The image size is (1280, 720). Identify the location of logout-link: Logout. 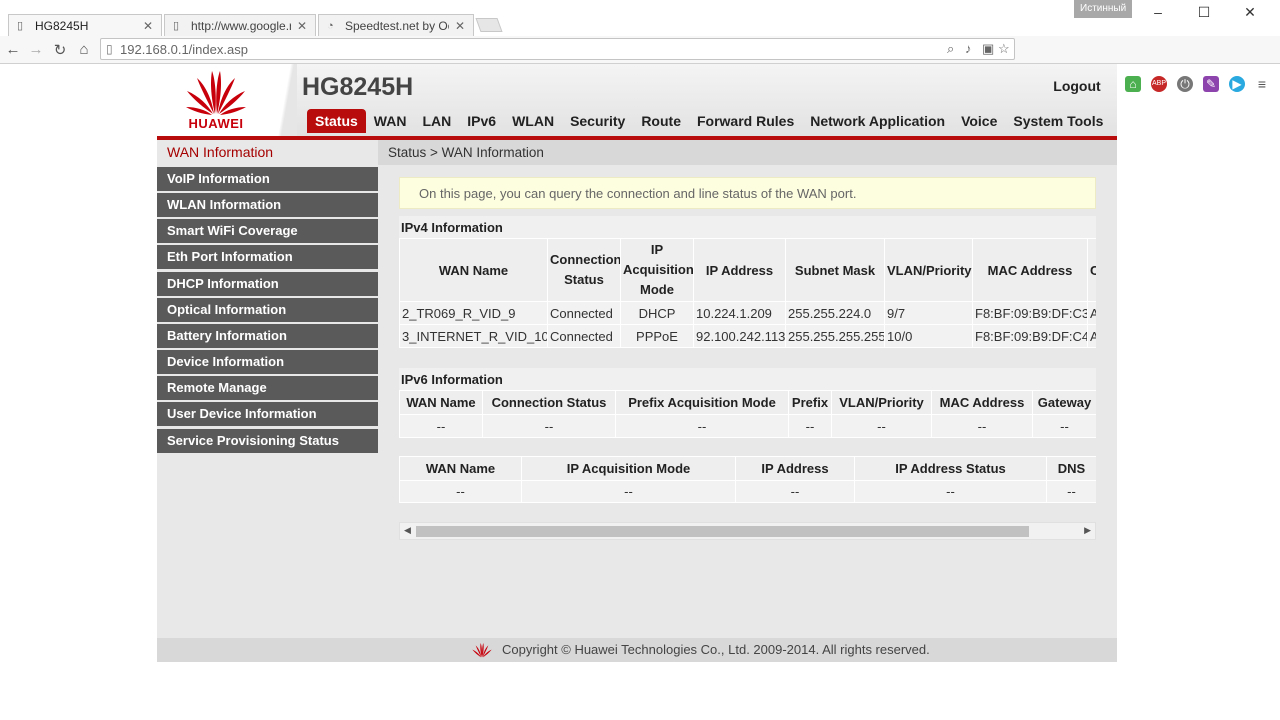
(1077, 86).